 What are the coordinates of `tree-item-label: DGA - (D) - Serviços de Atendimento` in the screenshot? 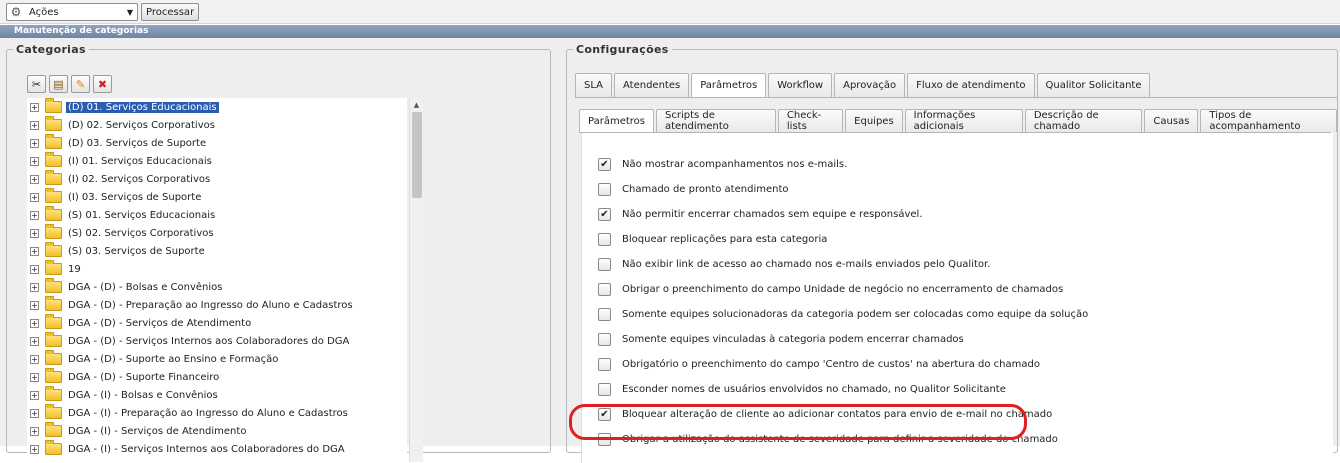 It's located at (159, 323).